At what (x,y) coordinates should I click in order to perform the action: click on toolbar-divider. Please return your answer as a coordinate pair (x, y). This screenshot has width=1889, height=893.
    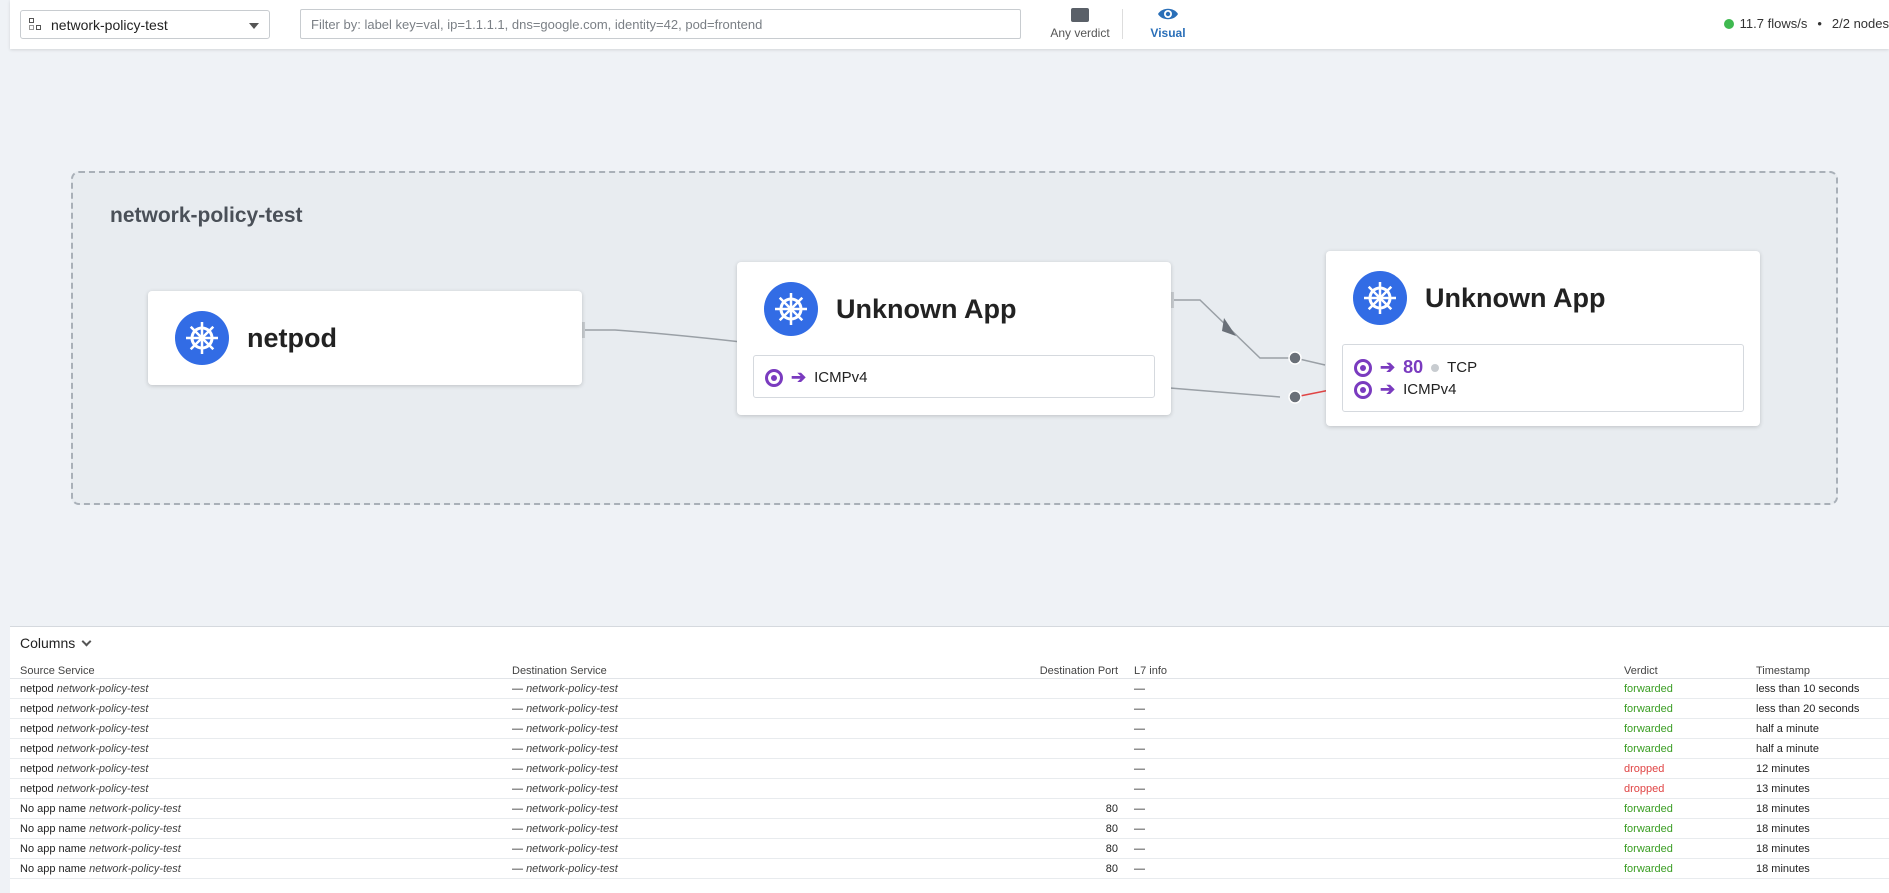
    Looking at the image, I should click on (1122, 24).